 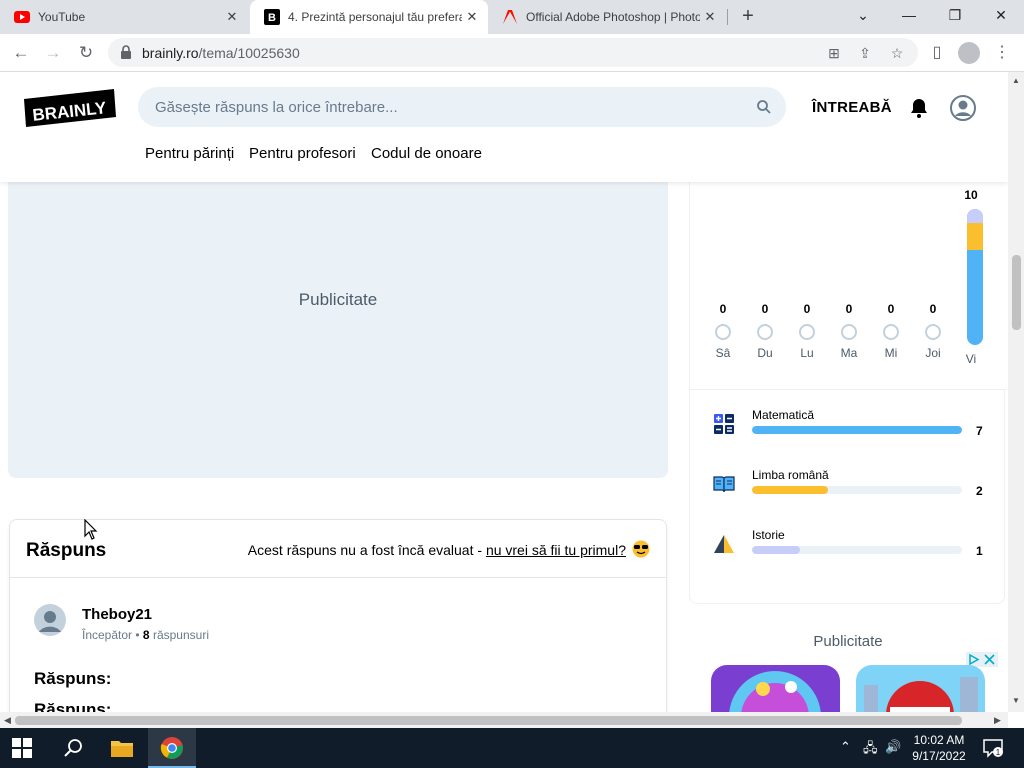 I want to click on day-label: Lu, so click(x=807, y=353).